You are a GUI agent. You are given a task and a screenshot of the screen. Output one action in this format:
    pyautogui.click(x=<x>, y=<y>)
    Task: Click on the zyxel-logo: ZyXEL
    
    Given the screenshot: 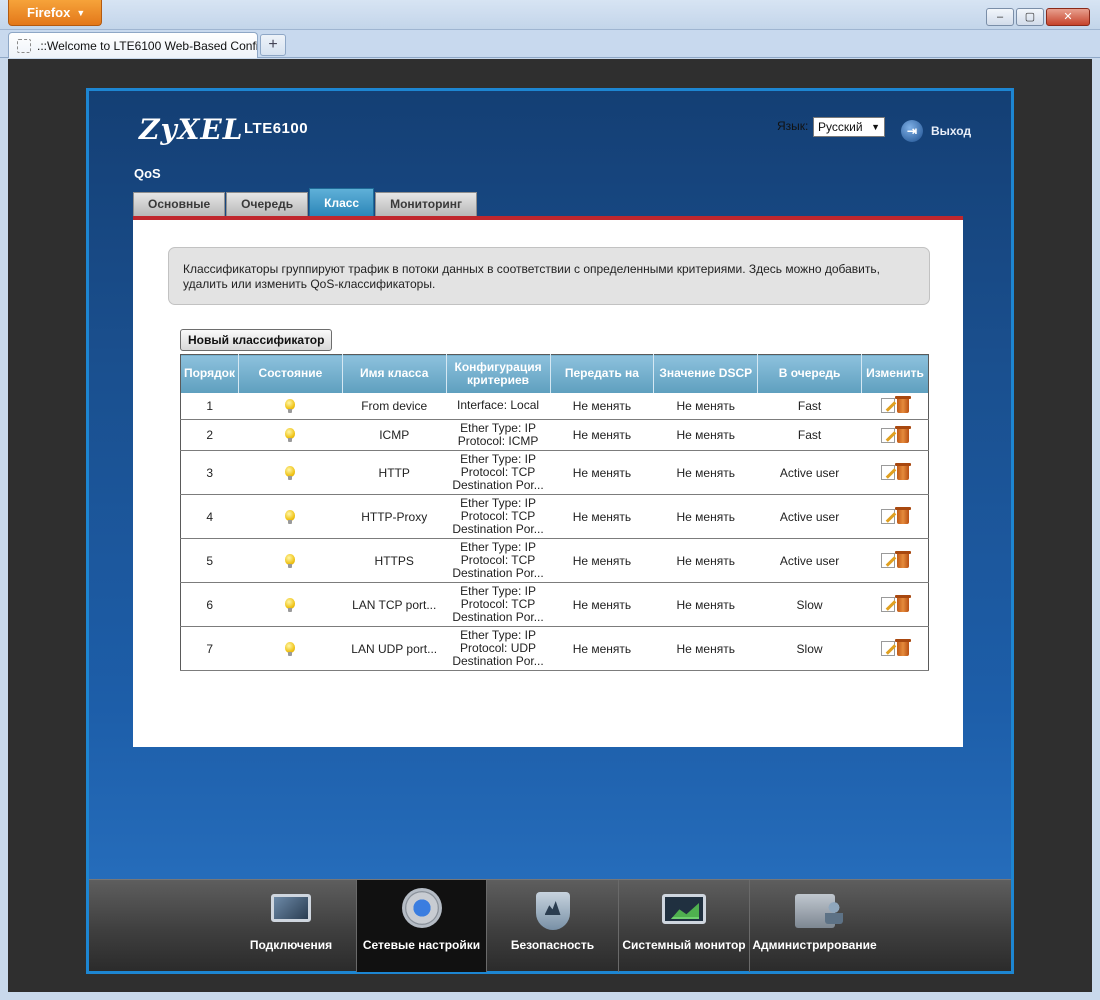 What is the action you would take?
    pyautogui.click(x=191, y=129)
    